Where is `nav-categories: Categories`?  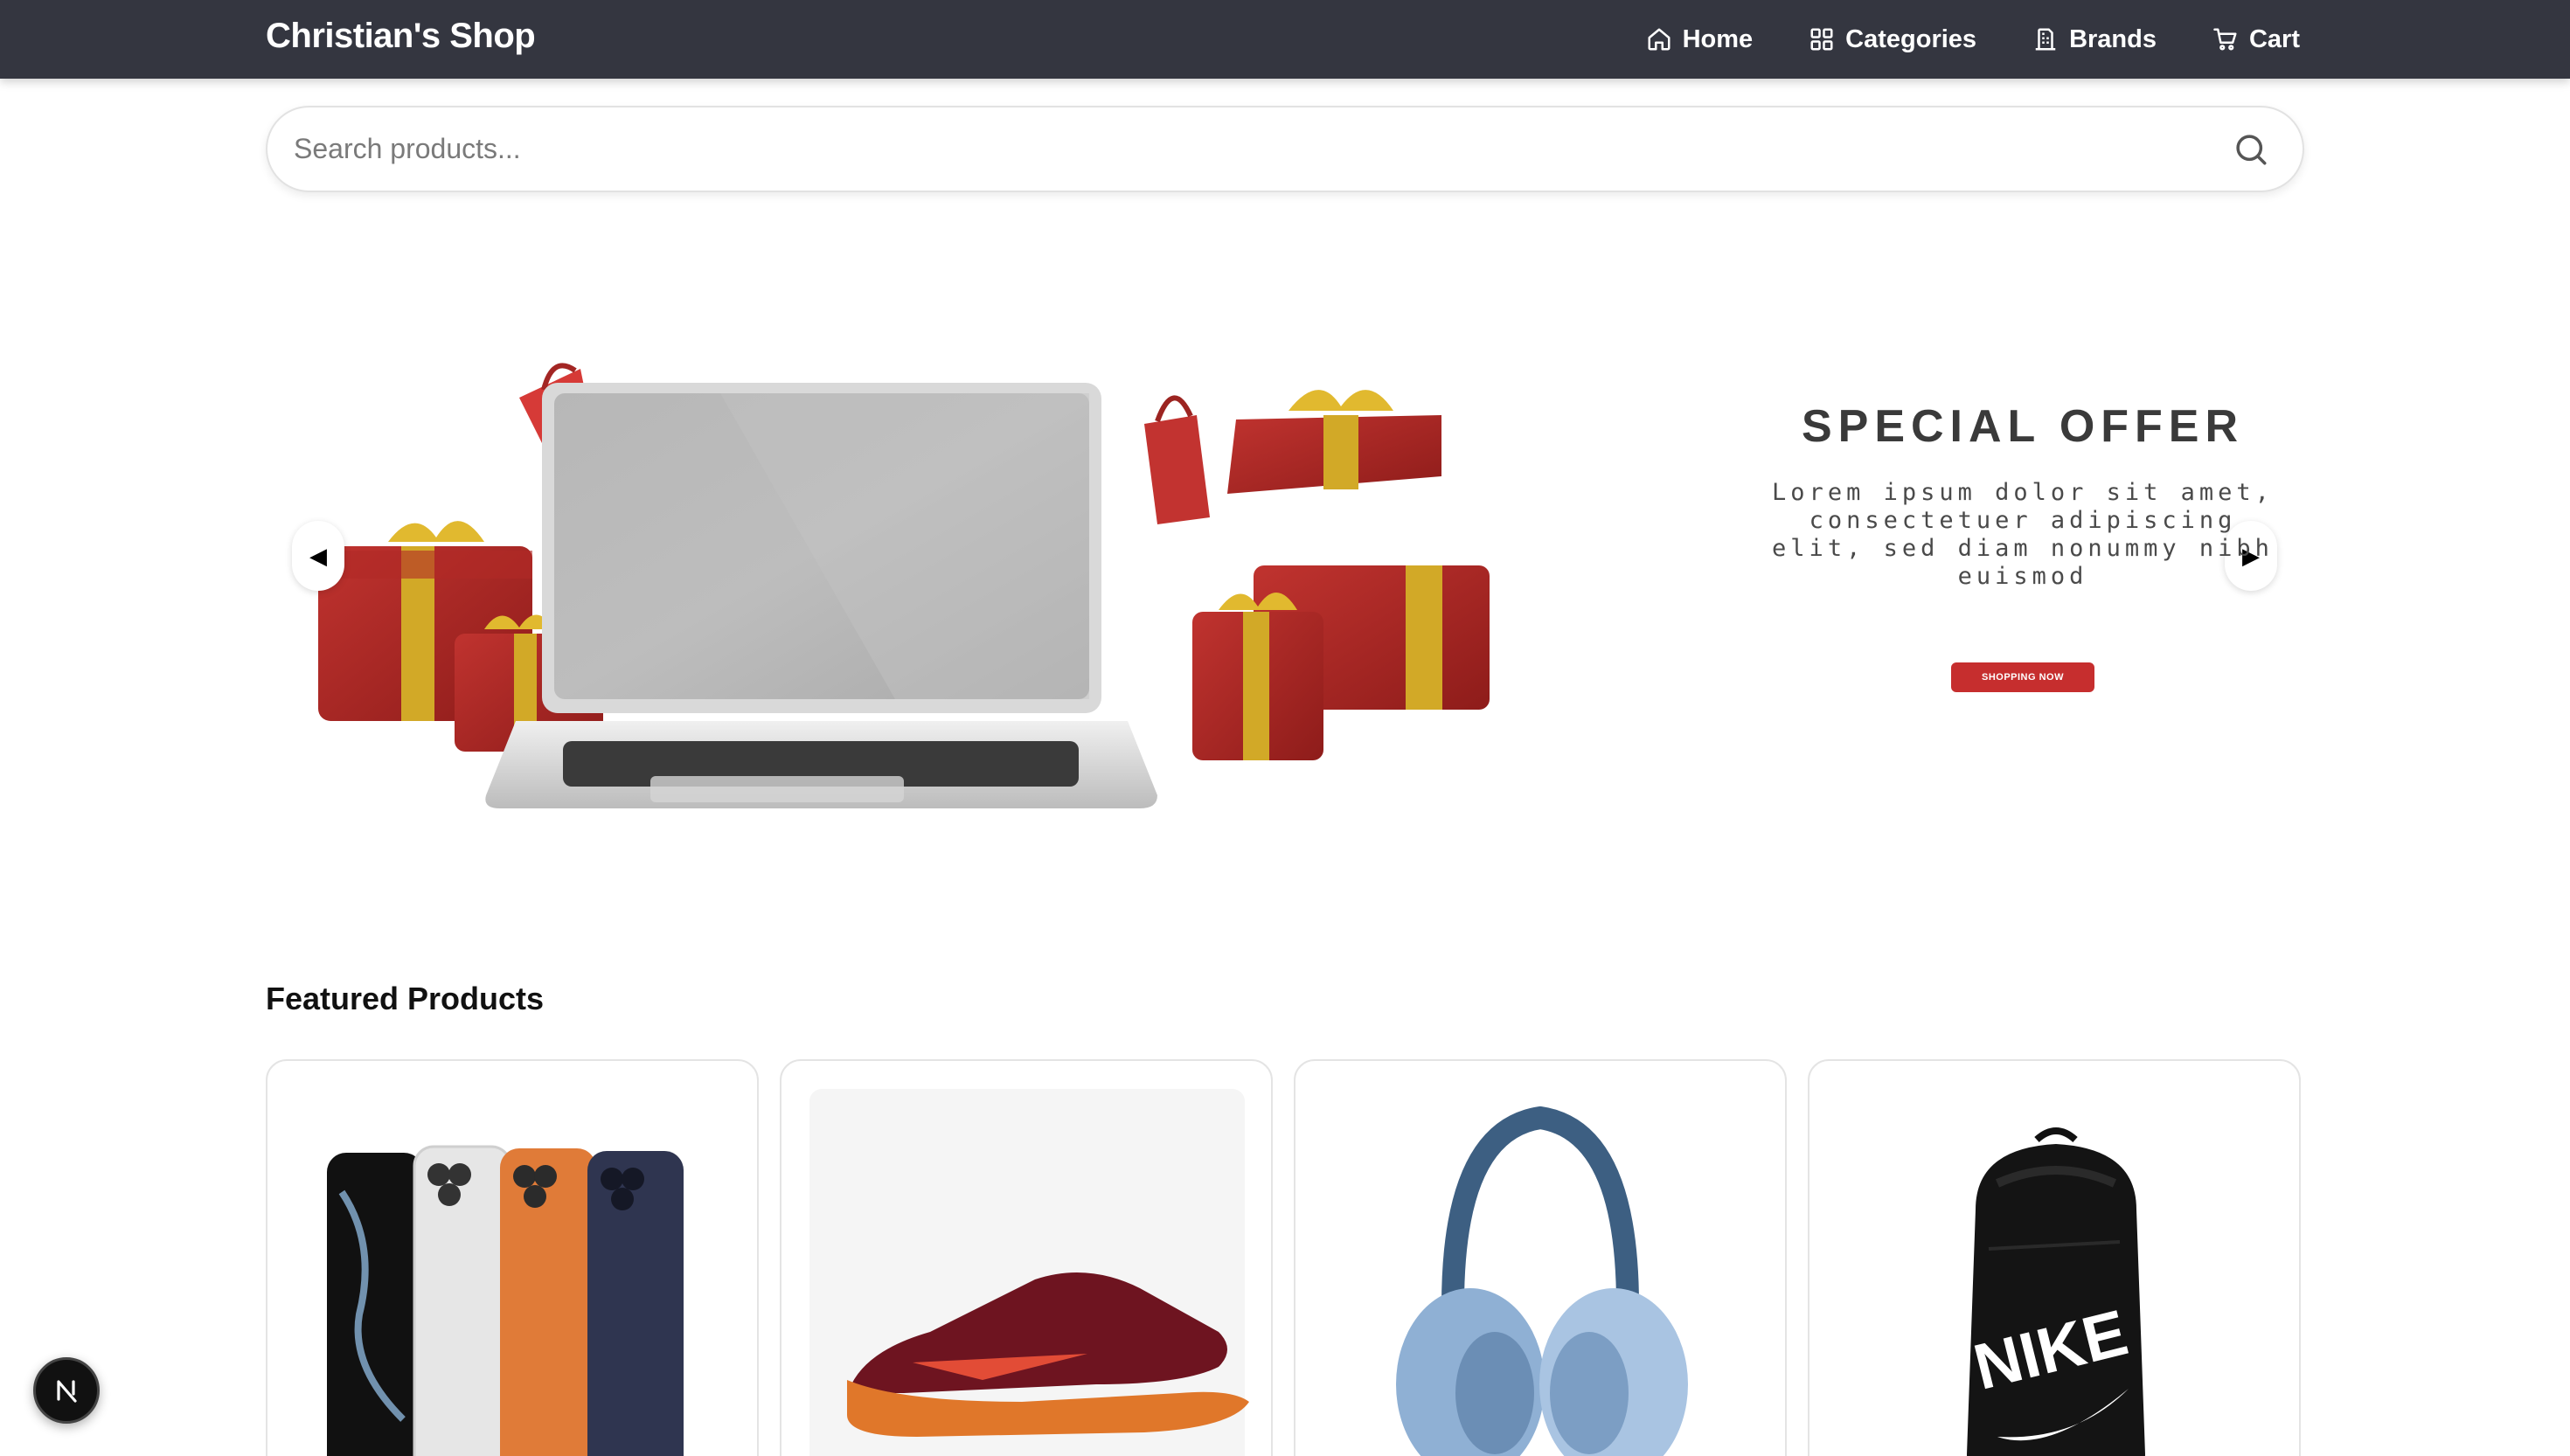 nav-categories: Categories is located at coordinates (1892, 39).